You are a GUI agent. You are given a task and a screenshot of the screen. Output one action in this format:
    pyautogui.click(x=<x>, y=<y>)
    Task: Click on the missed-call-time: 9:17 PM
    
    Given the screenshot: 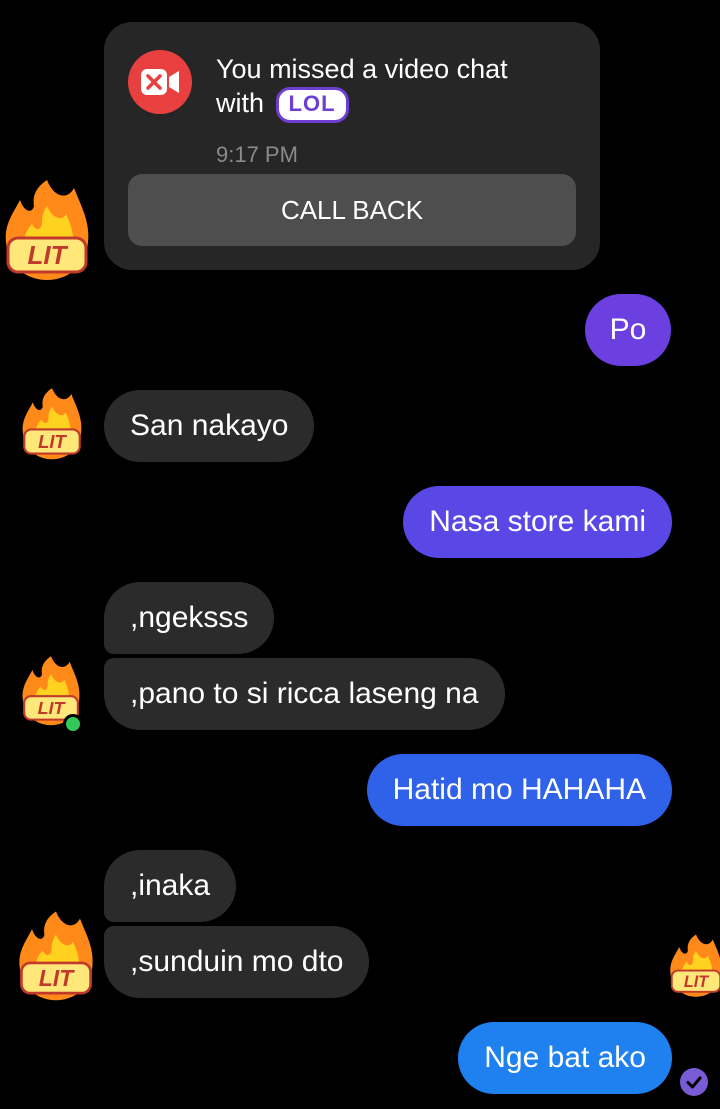 What is the action you would take?
    pyautogui.click(x=257, y=154)
    